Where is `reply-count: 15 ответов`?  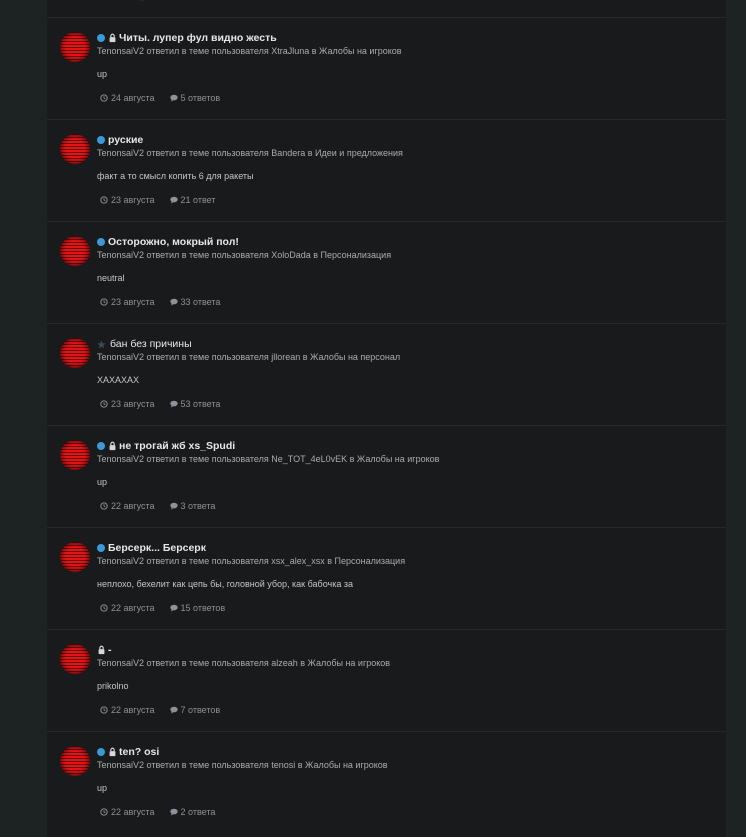
reply-count: 15 ответов is located at coordinates (203, 608).